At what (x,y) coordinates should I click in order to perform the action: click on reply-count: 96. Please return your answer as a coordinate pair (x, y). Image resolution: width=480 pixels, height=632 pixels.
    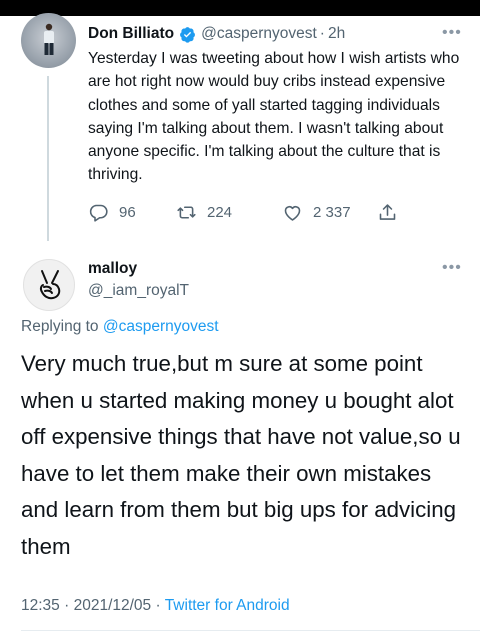
    Looking at the image, I should click on (127, 212).